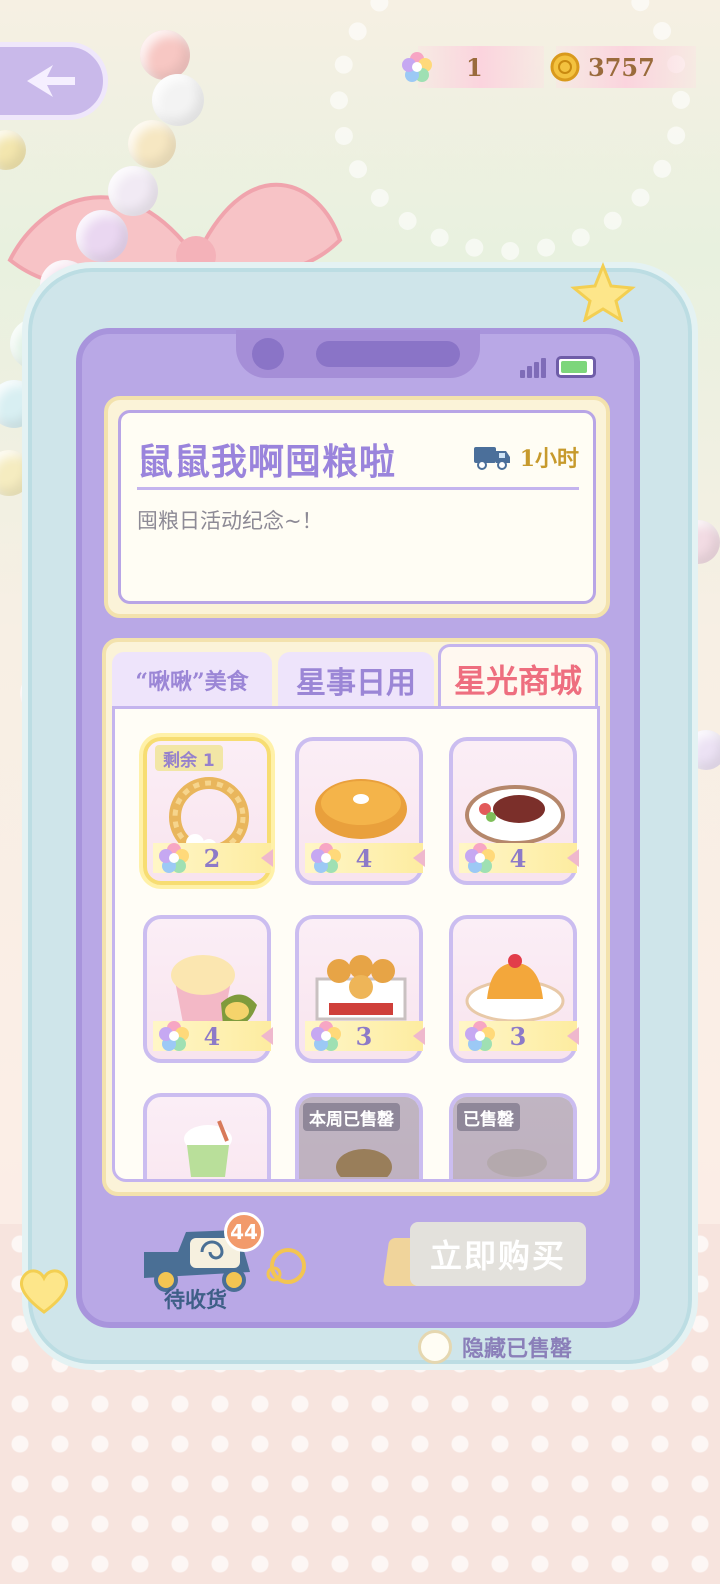  What do you see at coordinates (356, 680) in the screenshot?
I see `tab-daily-goods: 星事日用` at bounding box center [356, 680].